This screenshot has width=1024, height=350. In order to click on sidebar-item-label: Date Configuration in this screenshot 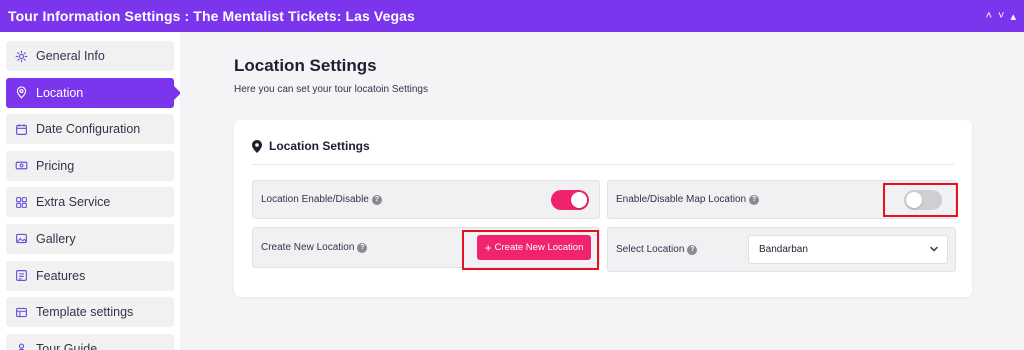, I will do `click(88, 129)`.